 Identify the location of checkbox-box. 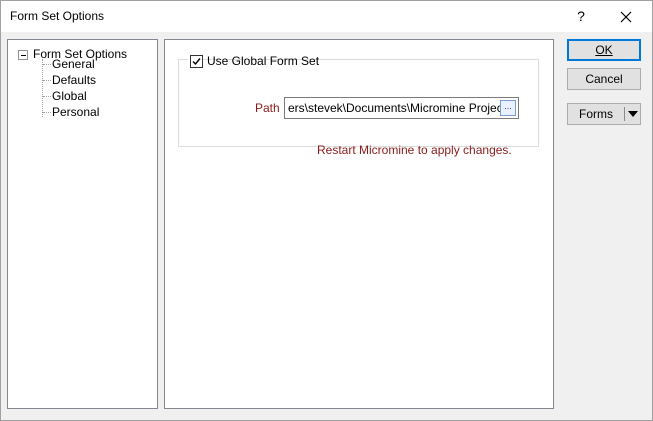
(196, 61).